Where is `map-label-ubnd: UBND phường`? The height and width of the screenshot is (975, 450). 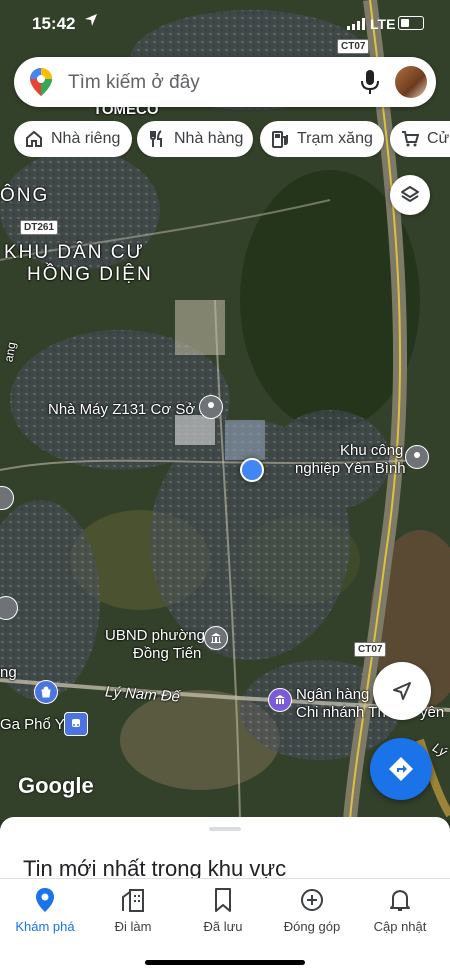
map-label-ubnd: UBND phường is located at coordinates (155, 635).